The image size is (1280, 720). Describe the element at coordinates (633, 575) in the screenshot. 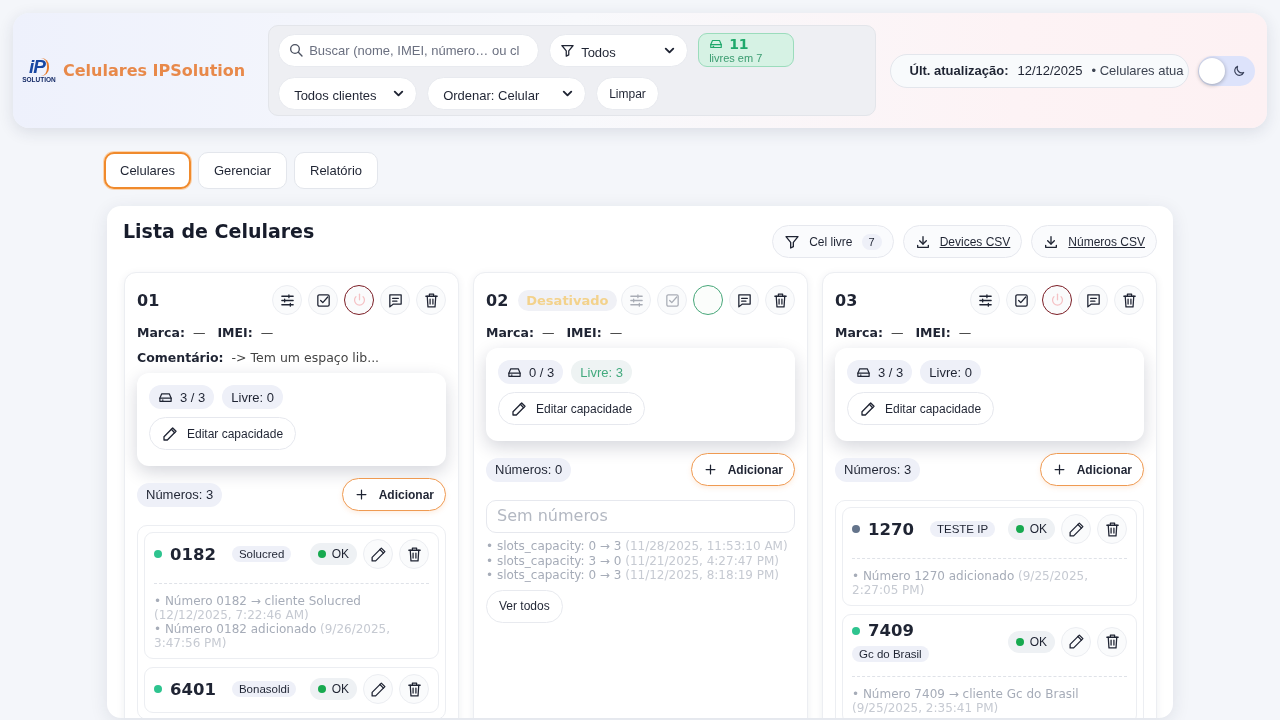

I see `history-entry: • slots_capacity: 0 → 3 (11/12/2025, 8:18:19 PM)` at that location.